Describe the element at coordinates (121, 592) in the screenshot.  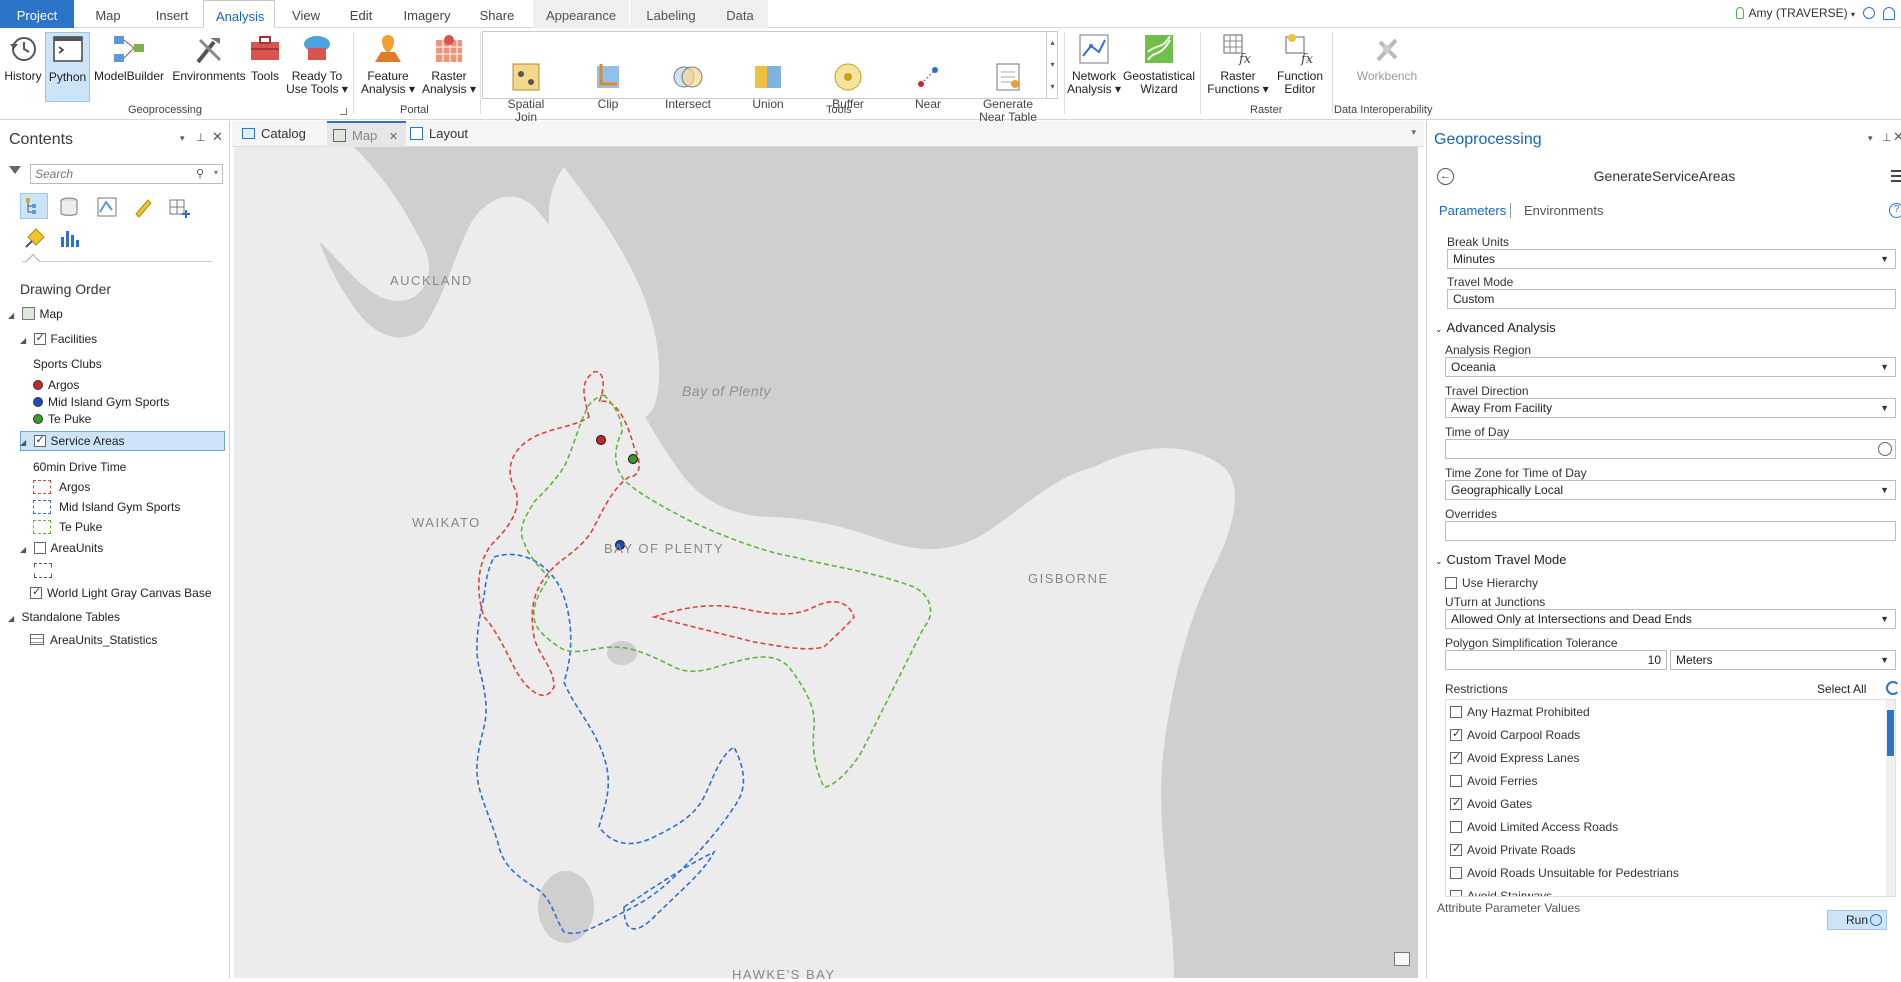
I see `toc-basemap: World Light Gray Canvas Base` at that location.